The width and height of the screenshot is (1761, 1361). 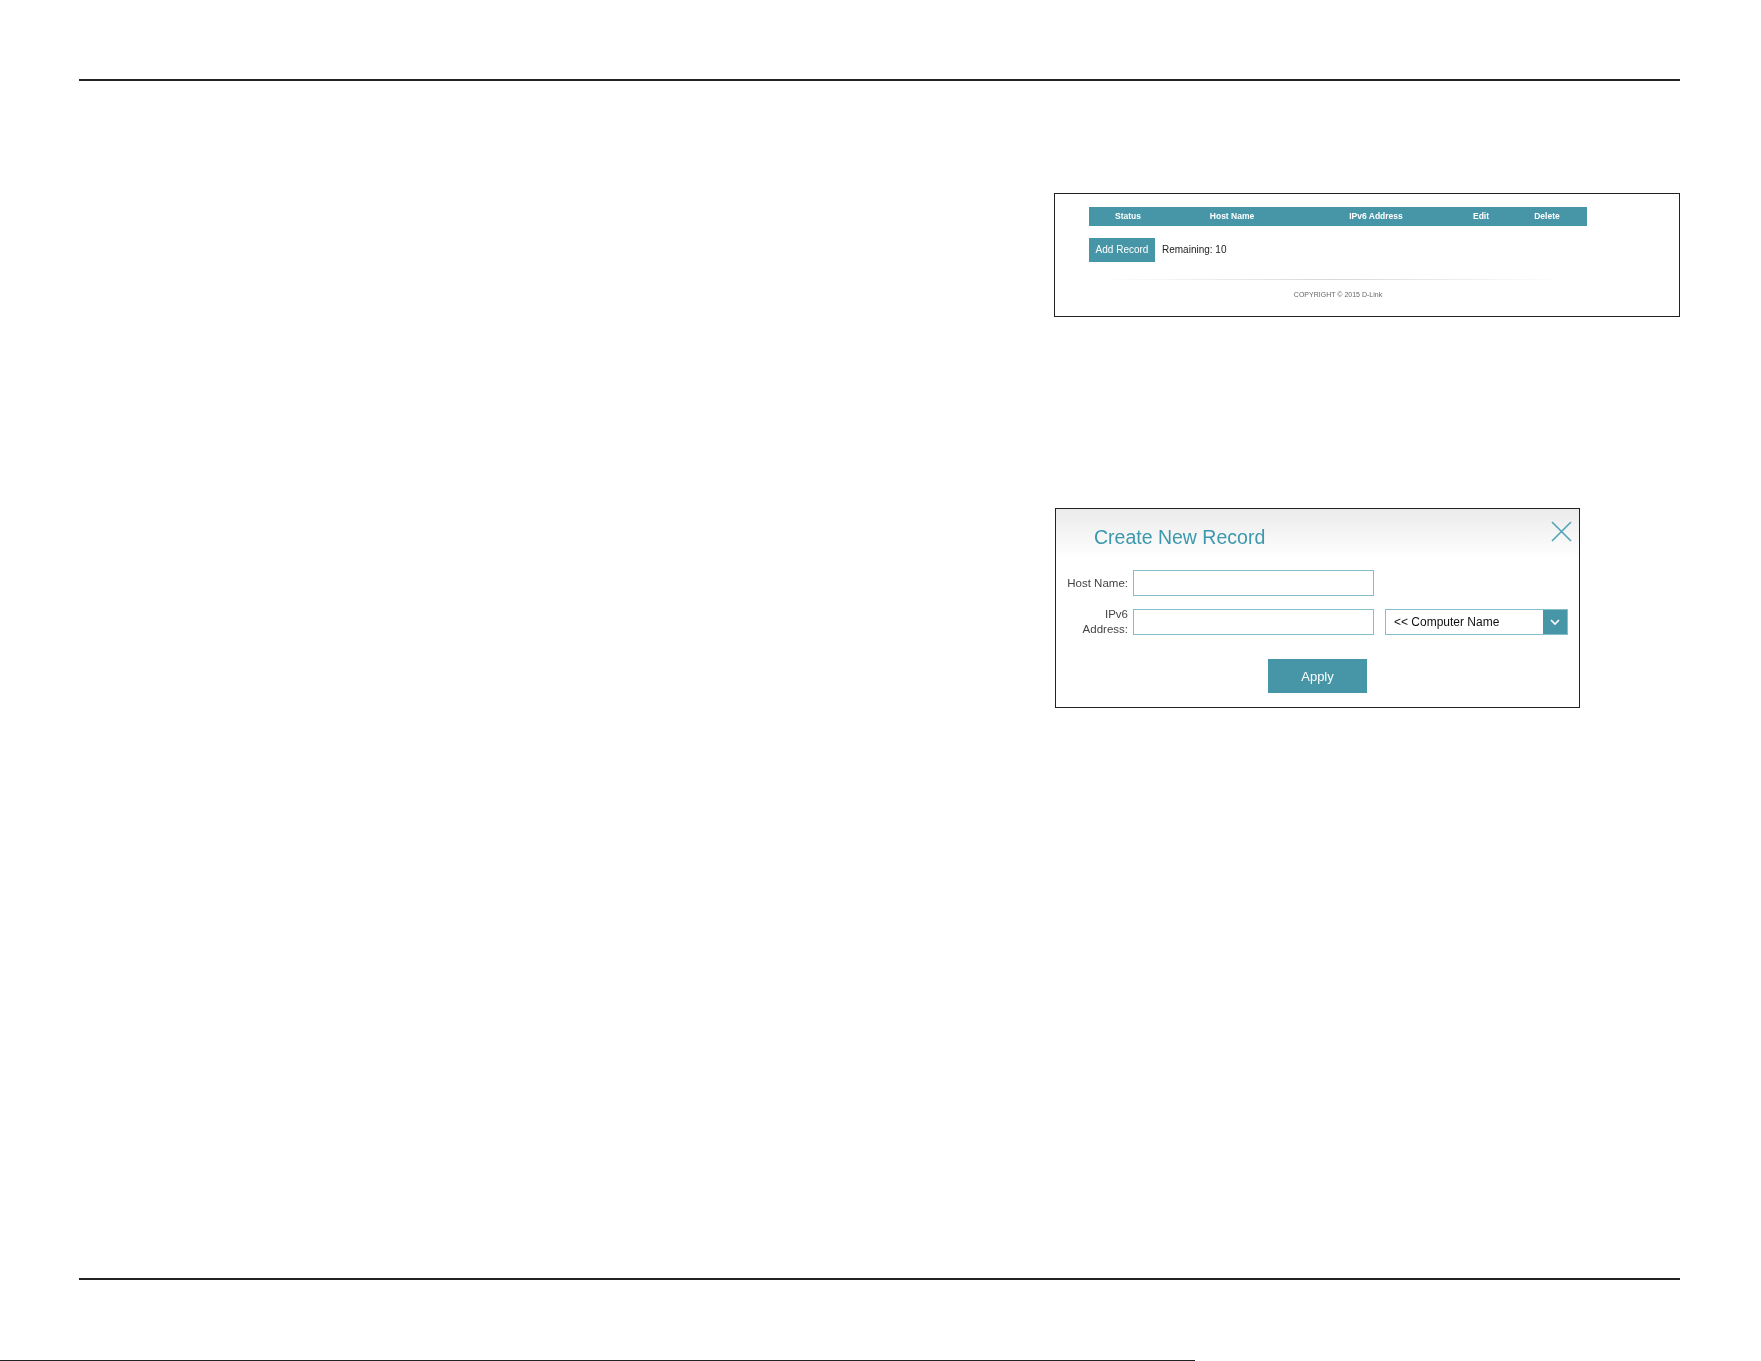 What do you see at coordinates (1128, 216) in the screenshot?
I see `column-header: Status` at bounding box center [1128, 216].